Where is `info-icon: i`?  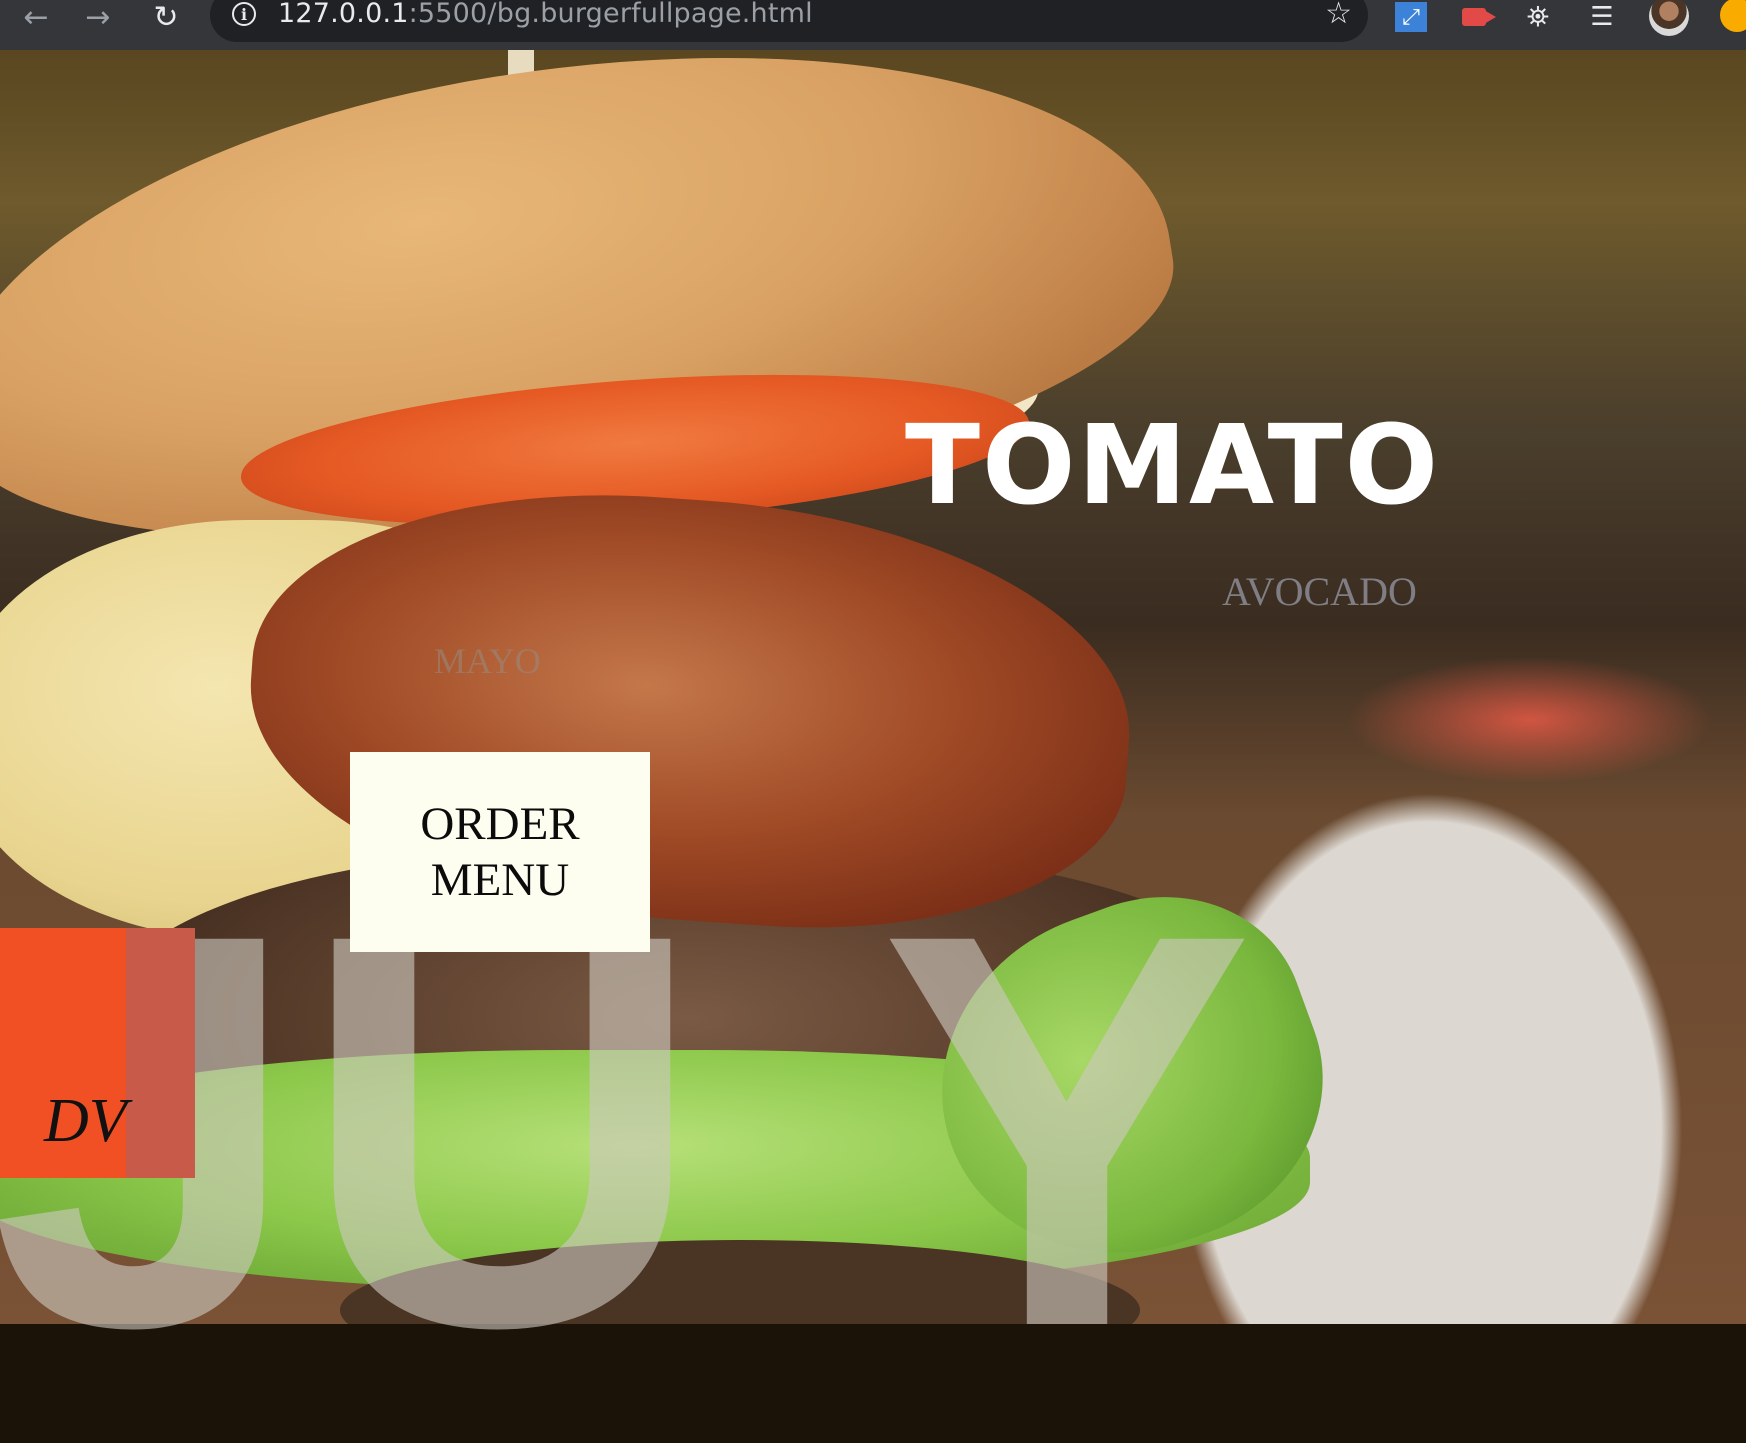
info-icon: i is located at coordinates (244, 14).